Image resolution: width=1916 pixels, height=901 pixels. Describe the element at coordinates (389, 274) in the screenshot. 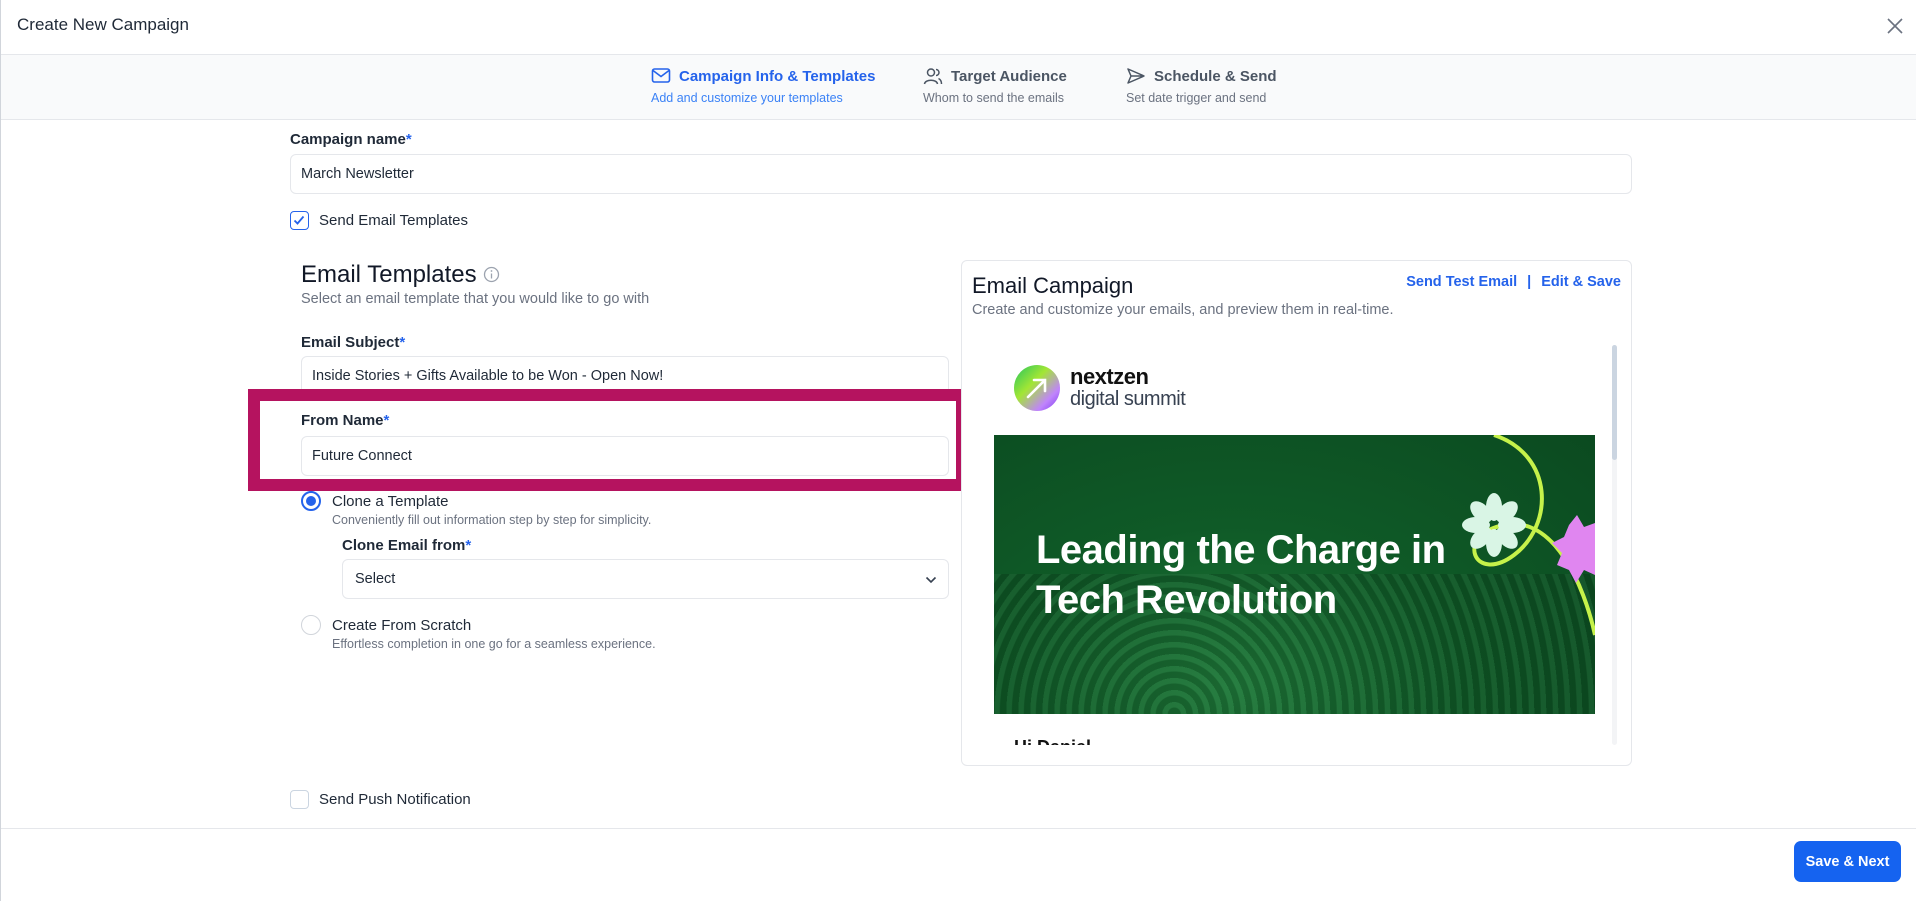

I see `email-templates-title: Email Templates` at that location.